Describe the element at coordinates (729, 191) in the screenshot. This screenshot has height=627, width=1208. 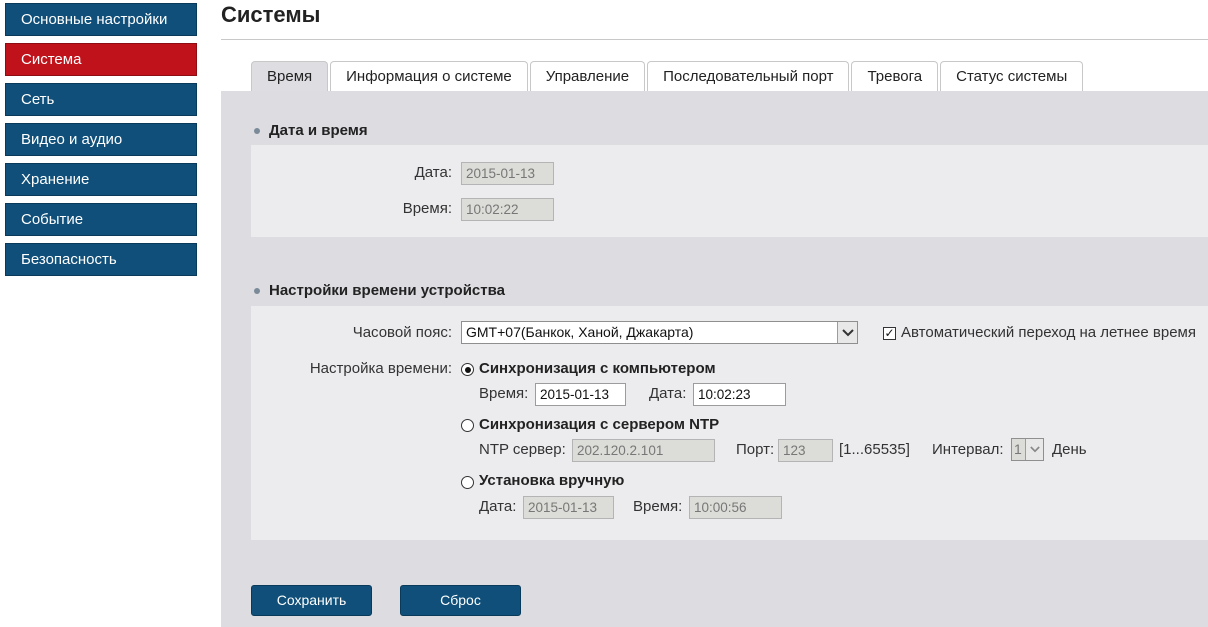
I see `datetime-panel: Дата: 2015-01-13 Время: 10:02:22` at that location.